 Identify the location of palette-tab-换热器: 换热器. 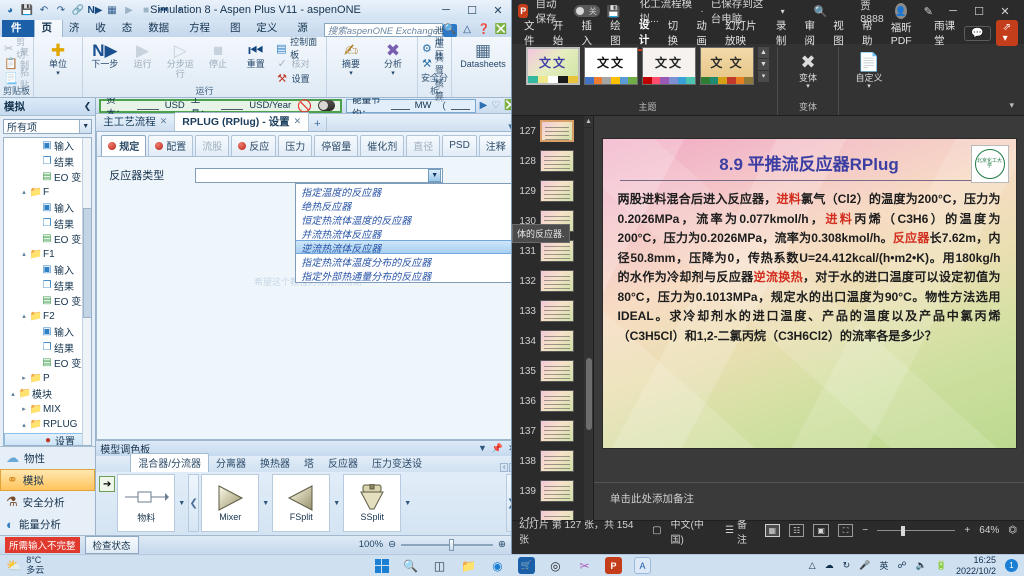
(275, 463).